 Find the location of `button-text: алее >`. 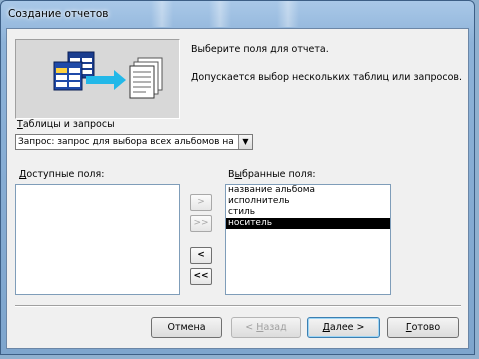

button-text: алее > is located at coordinates (347, 327).